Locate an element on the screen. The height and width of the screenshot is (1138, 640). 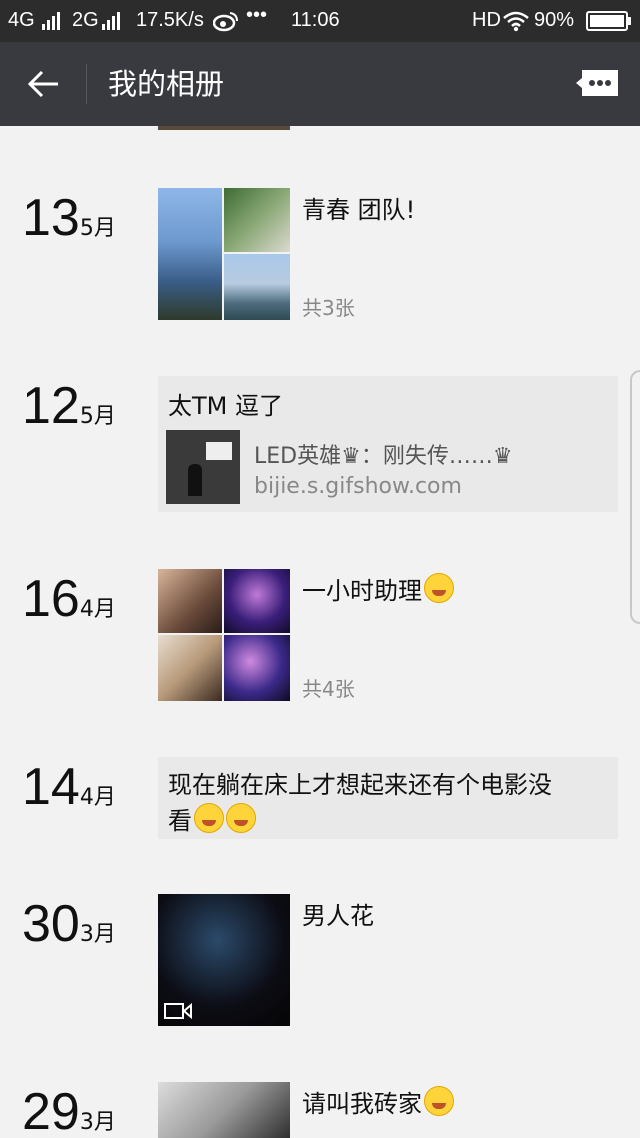
previous-photo-thumbnail is located at coordinates (224, 128).